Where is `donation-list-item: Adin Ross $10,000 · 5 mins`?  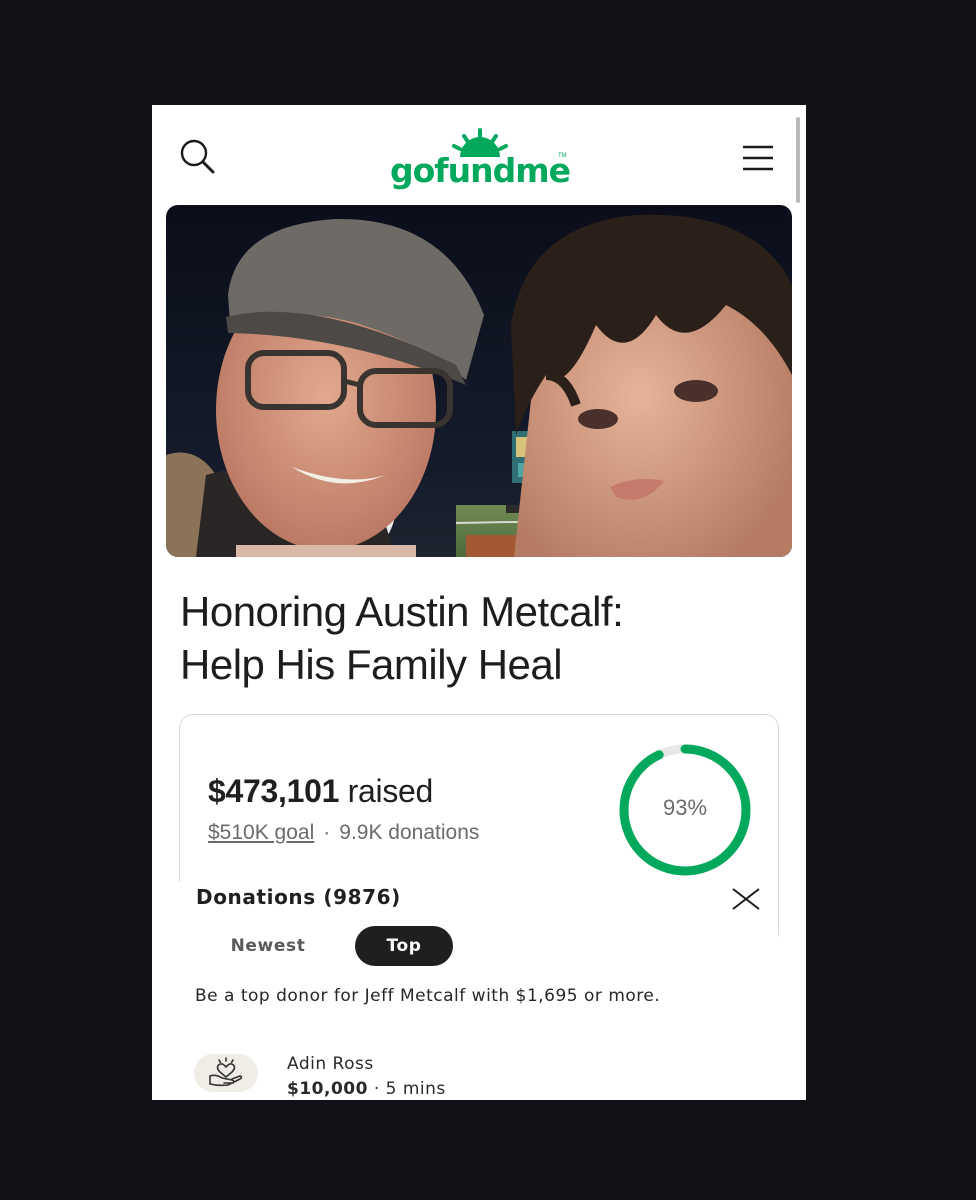 donation-list-item: Adin Ross $10,000 · 5 mins is located at coordinates (474, 1075).